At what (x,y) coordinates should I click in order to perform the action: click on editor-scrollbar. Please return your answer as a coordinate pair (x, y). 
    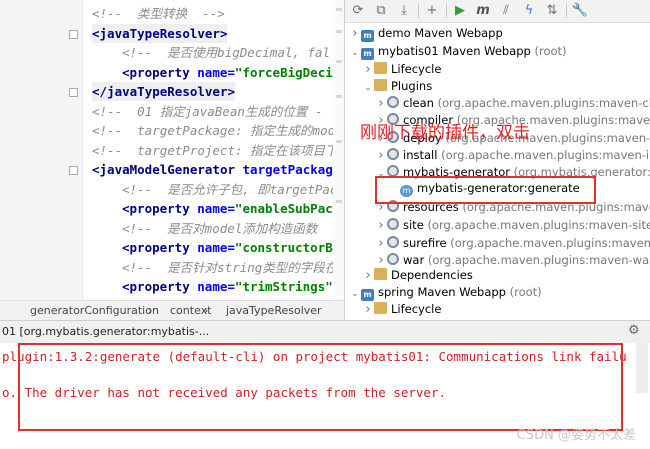
    Looking at the image, I should click on (338, 150).